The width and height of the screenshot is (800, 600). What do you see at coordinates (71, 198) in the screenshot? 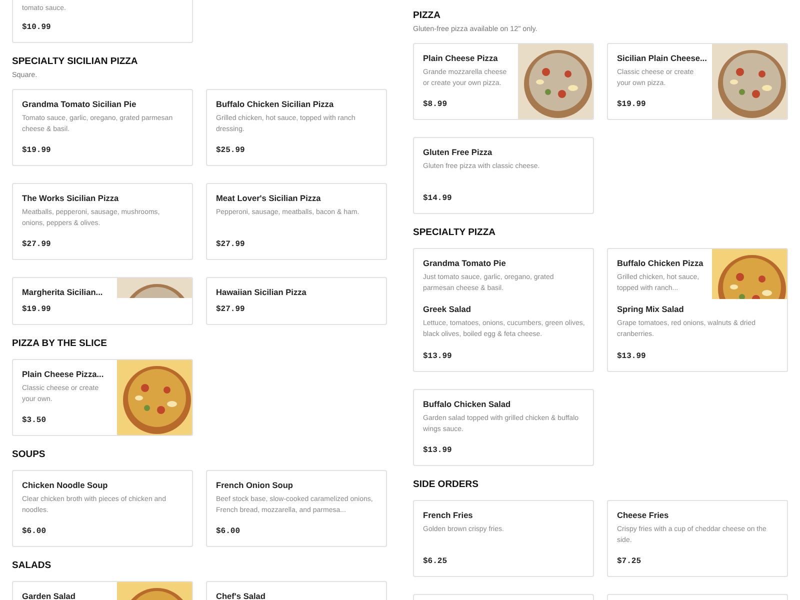
I see `item-name: The Works Sicilian Pizza` at bounding box center [71, 198].